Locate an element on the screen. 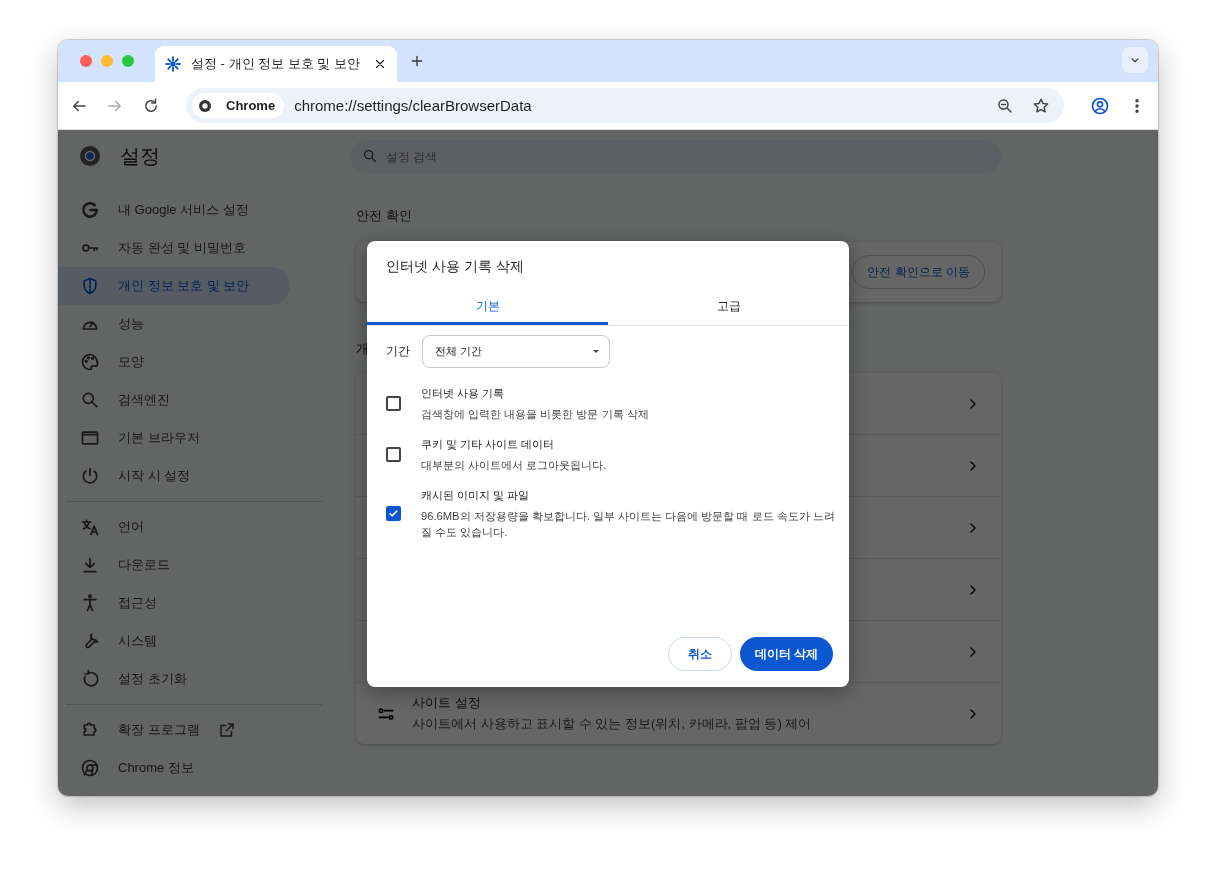  plus-icon is located at coordinates (417, 61).